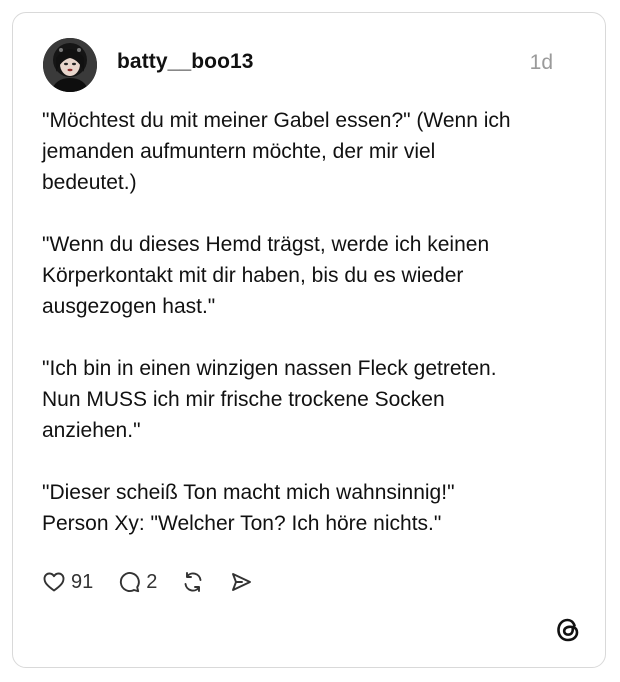 This screenshot has width=620, height=682. I want to click on send-icon, so click(242, 582).